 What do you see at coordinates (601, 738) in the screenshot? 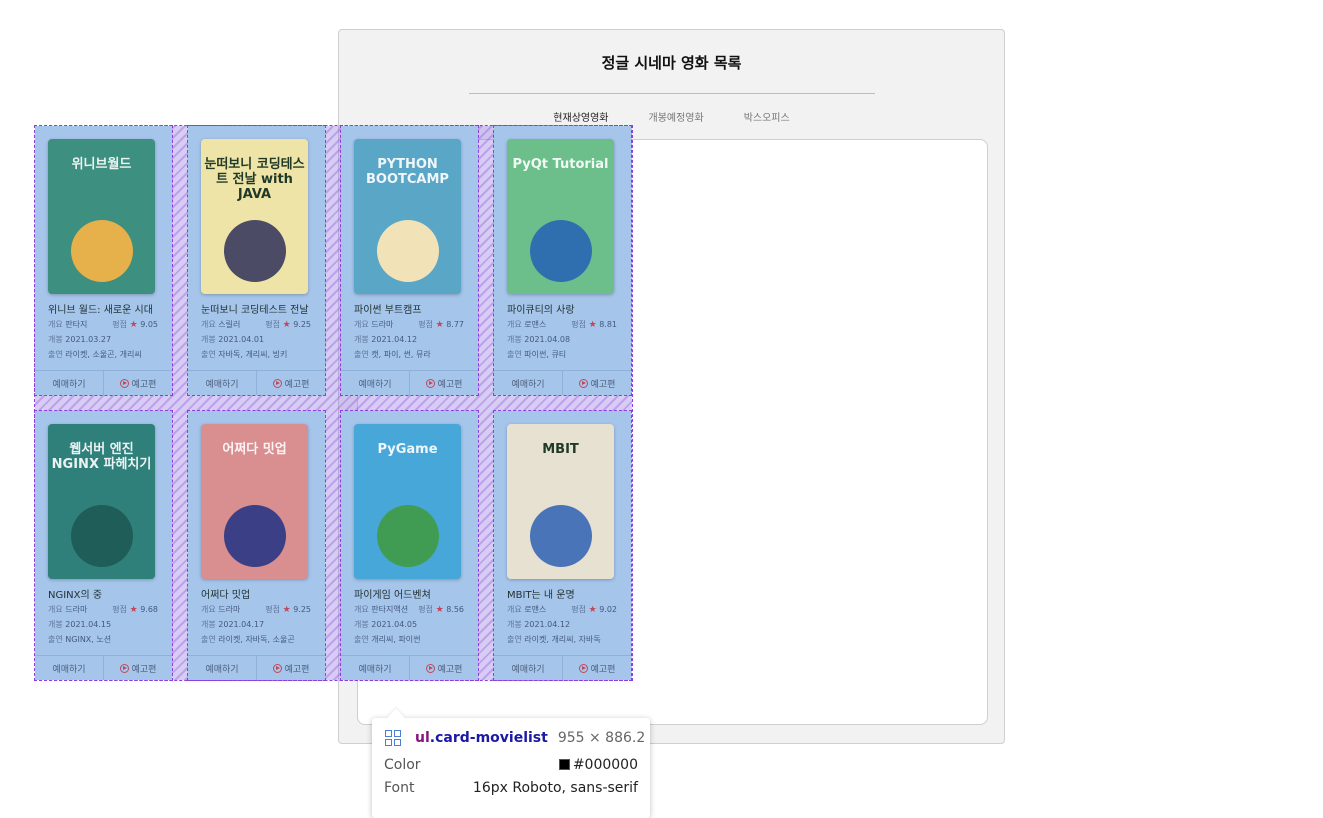
I see `element-dimensions: 955 × 886.2` at bounding box center [601, 738].